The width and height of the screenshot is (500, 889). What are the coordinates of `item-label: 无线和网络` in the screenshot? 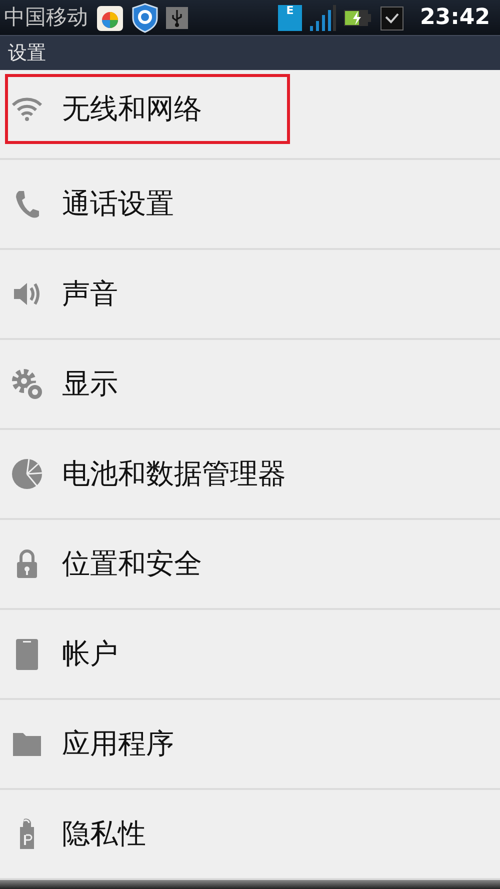 It's located at (132, 109).